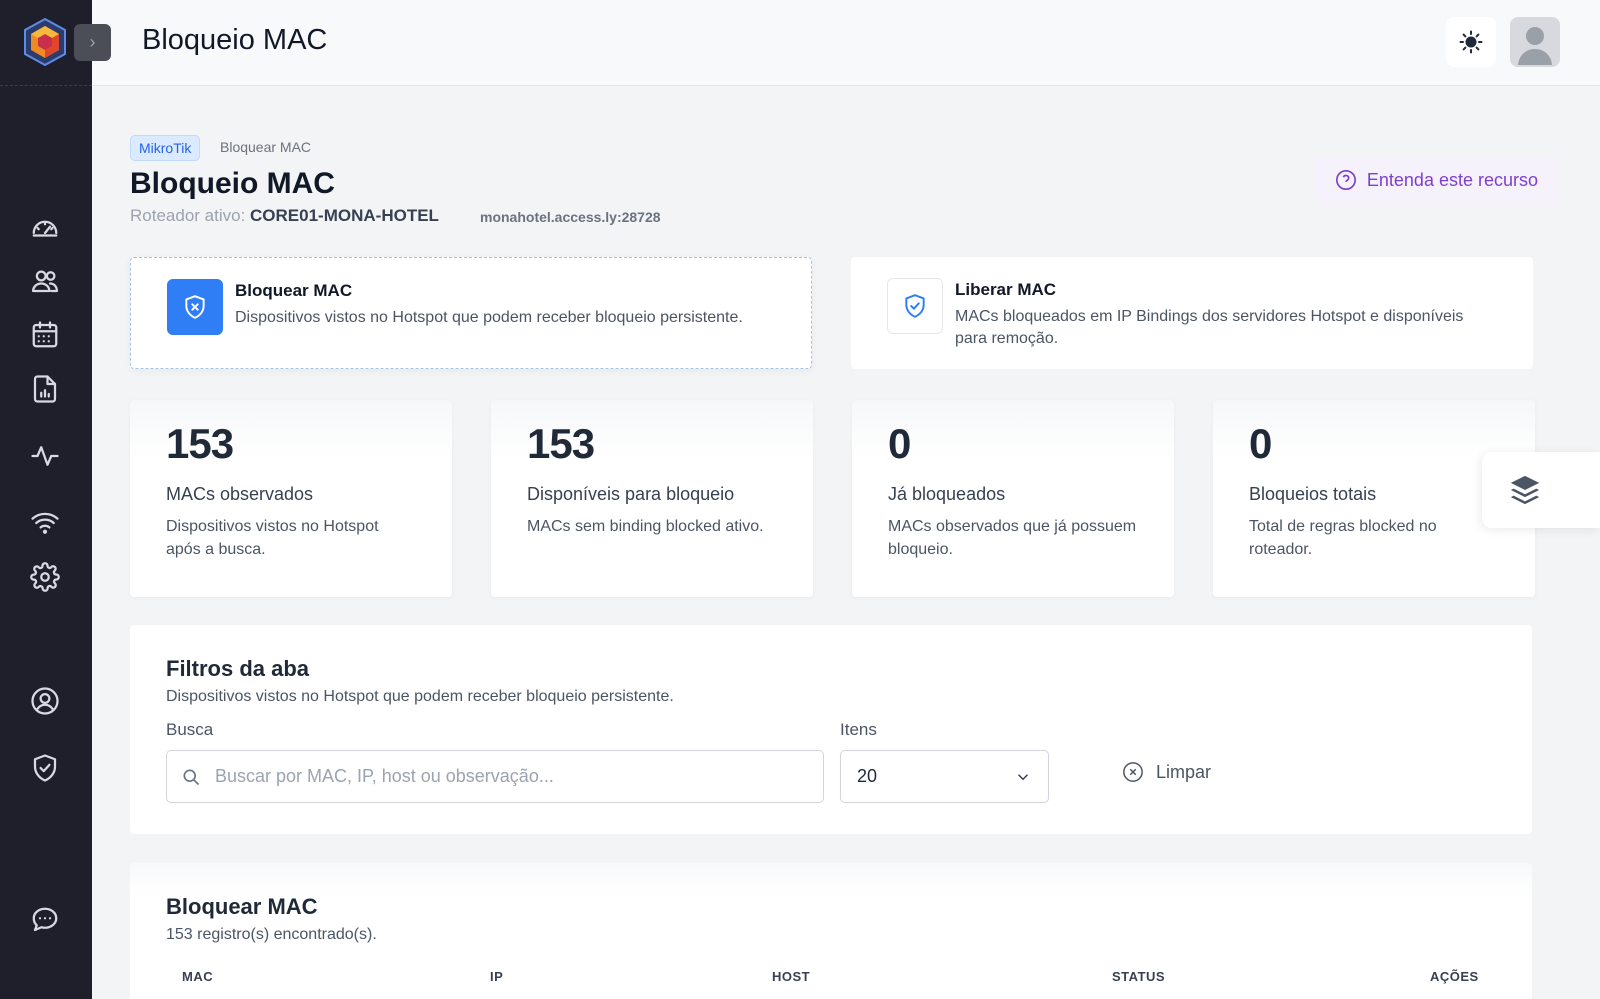  I want to click on report-icon, so click(45, 389).